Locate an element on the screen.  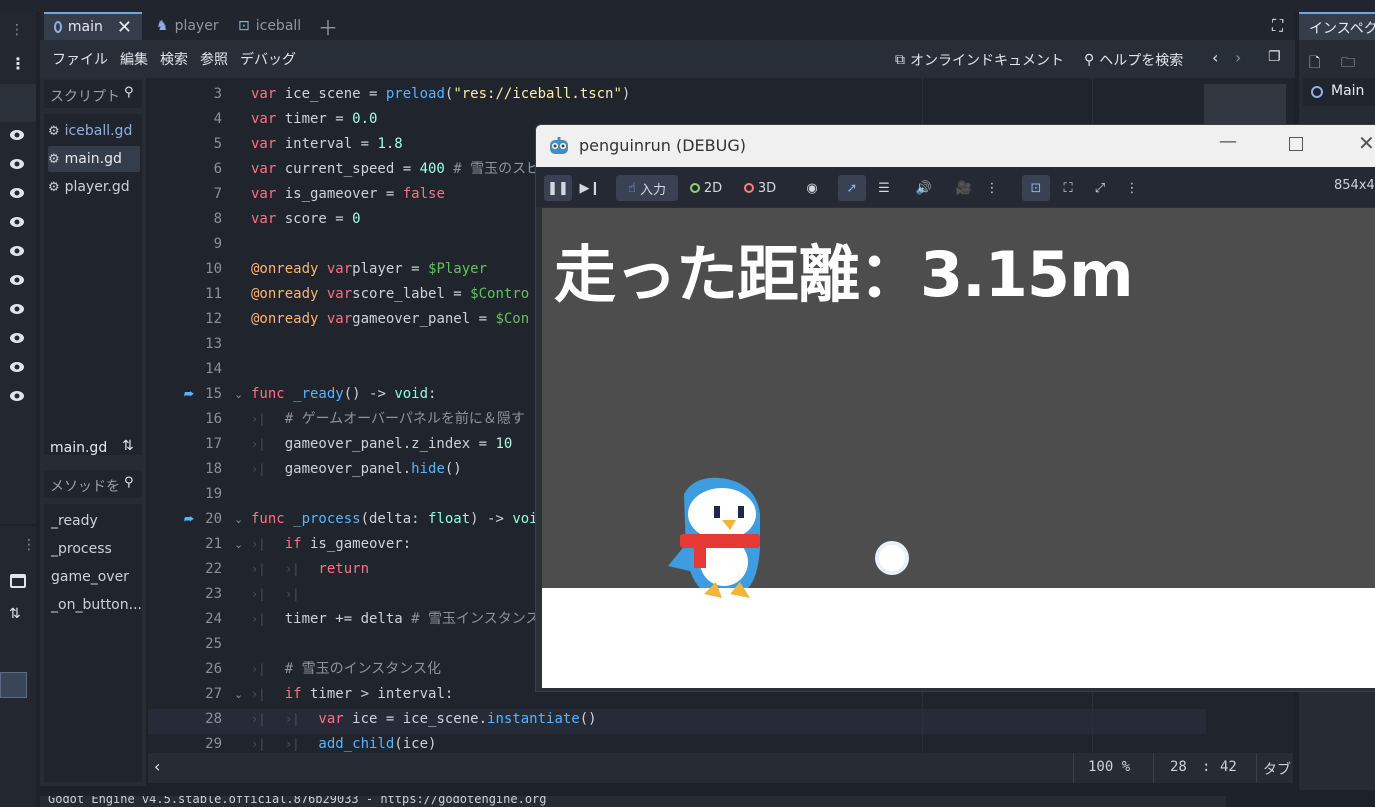
left-dock: ⋮ ⋮ ⋮ ⇅ is located at coordinates (18, 409).